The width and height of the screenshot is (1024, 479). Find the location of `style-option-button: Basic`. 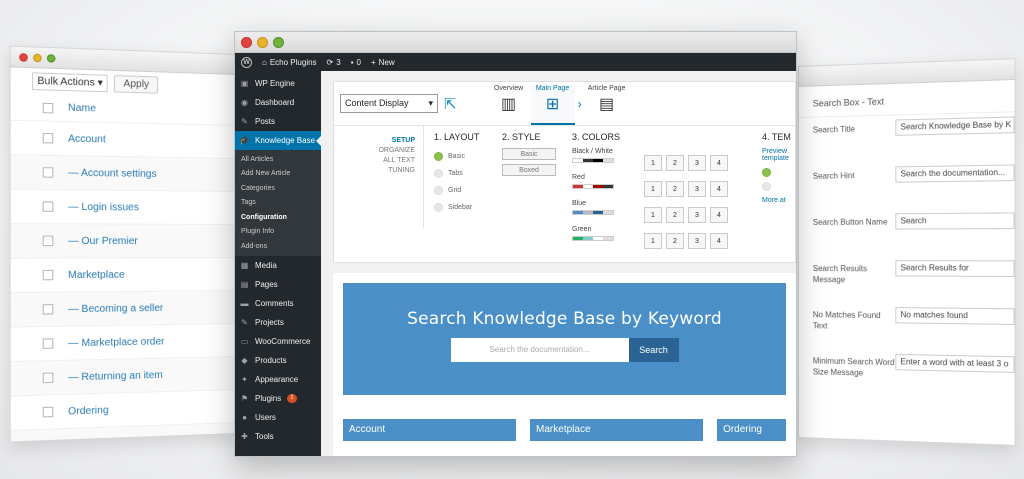

style-option-button: Basic is located at coordinates (529, 154).